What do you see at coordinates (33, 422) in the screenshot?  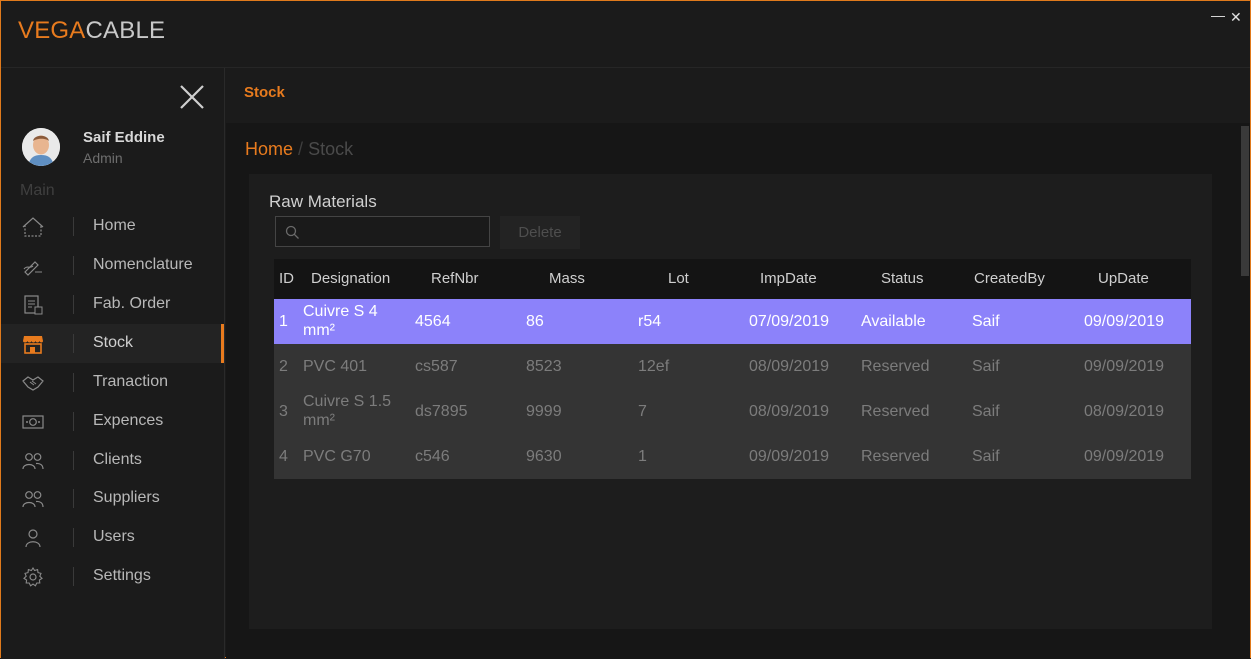 I see `money-icon` at bounding box center [33, 422].